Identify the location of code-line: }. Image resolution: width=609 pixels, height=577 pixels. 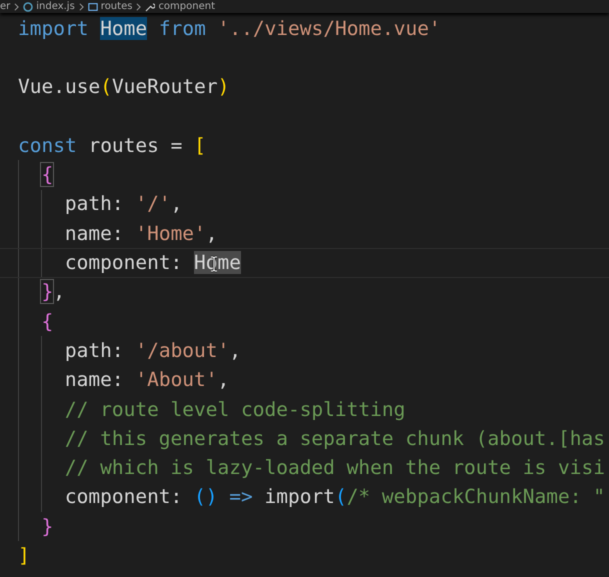
(47, 526).